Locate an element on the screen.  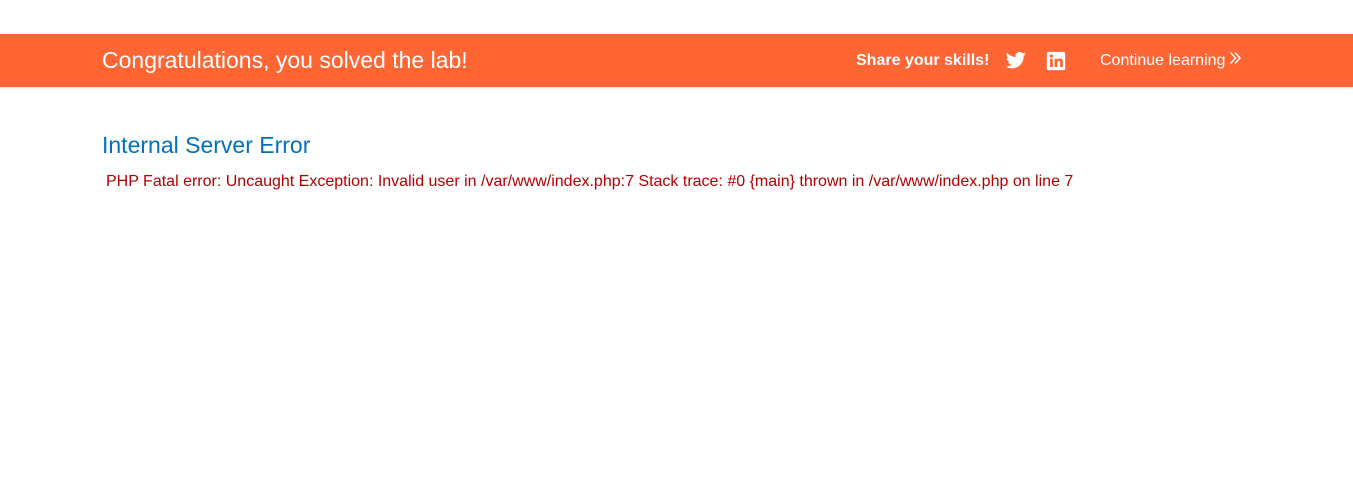
error-title: Internal Server Error is located at coordinates (206, 145).